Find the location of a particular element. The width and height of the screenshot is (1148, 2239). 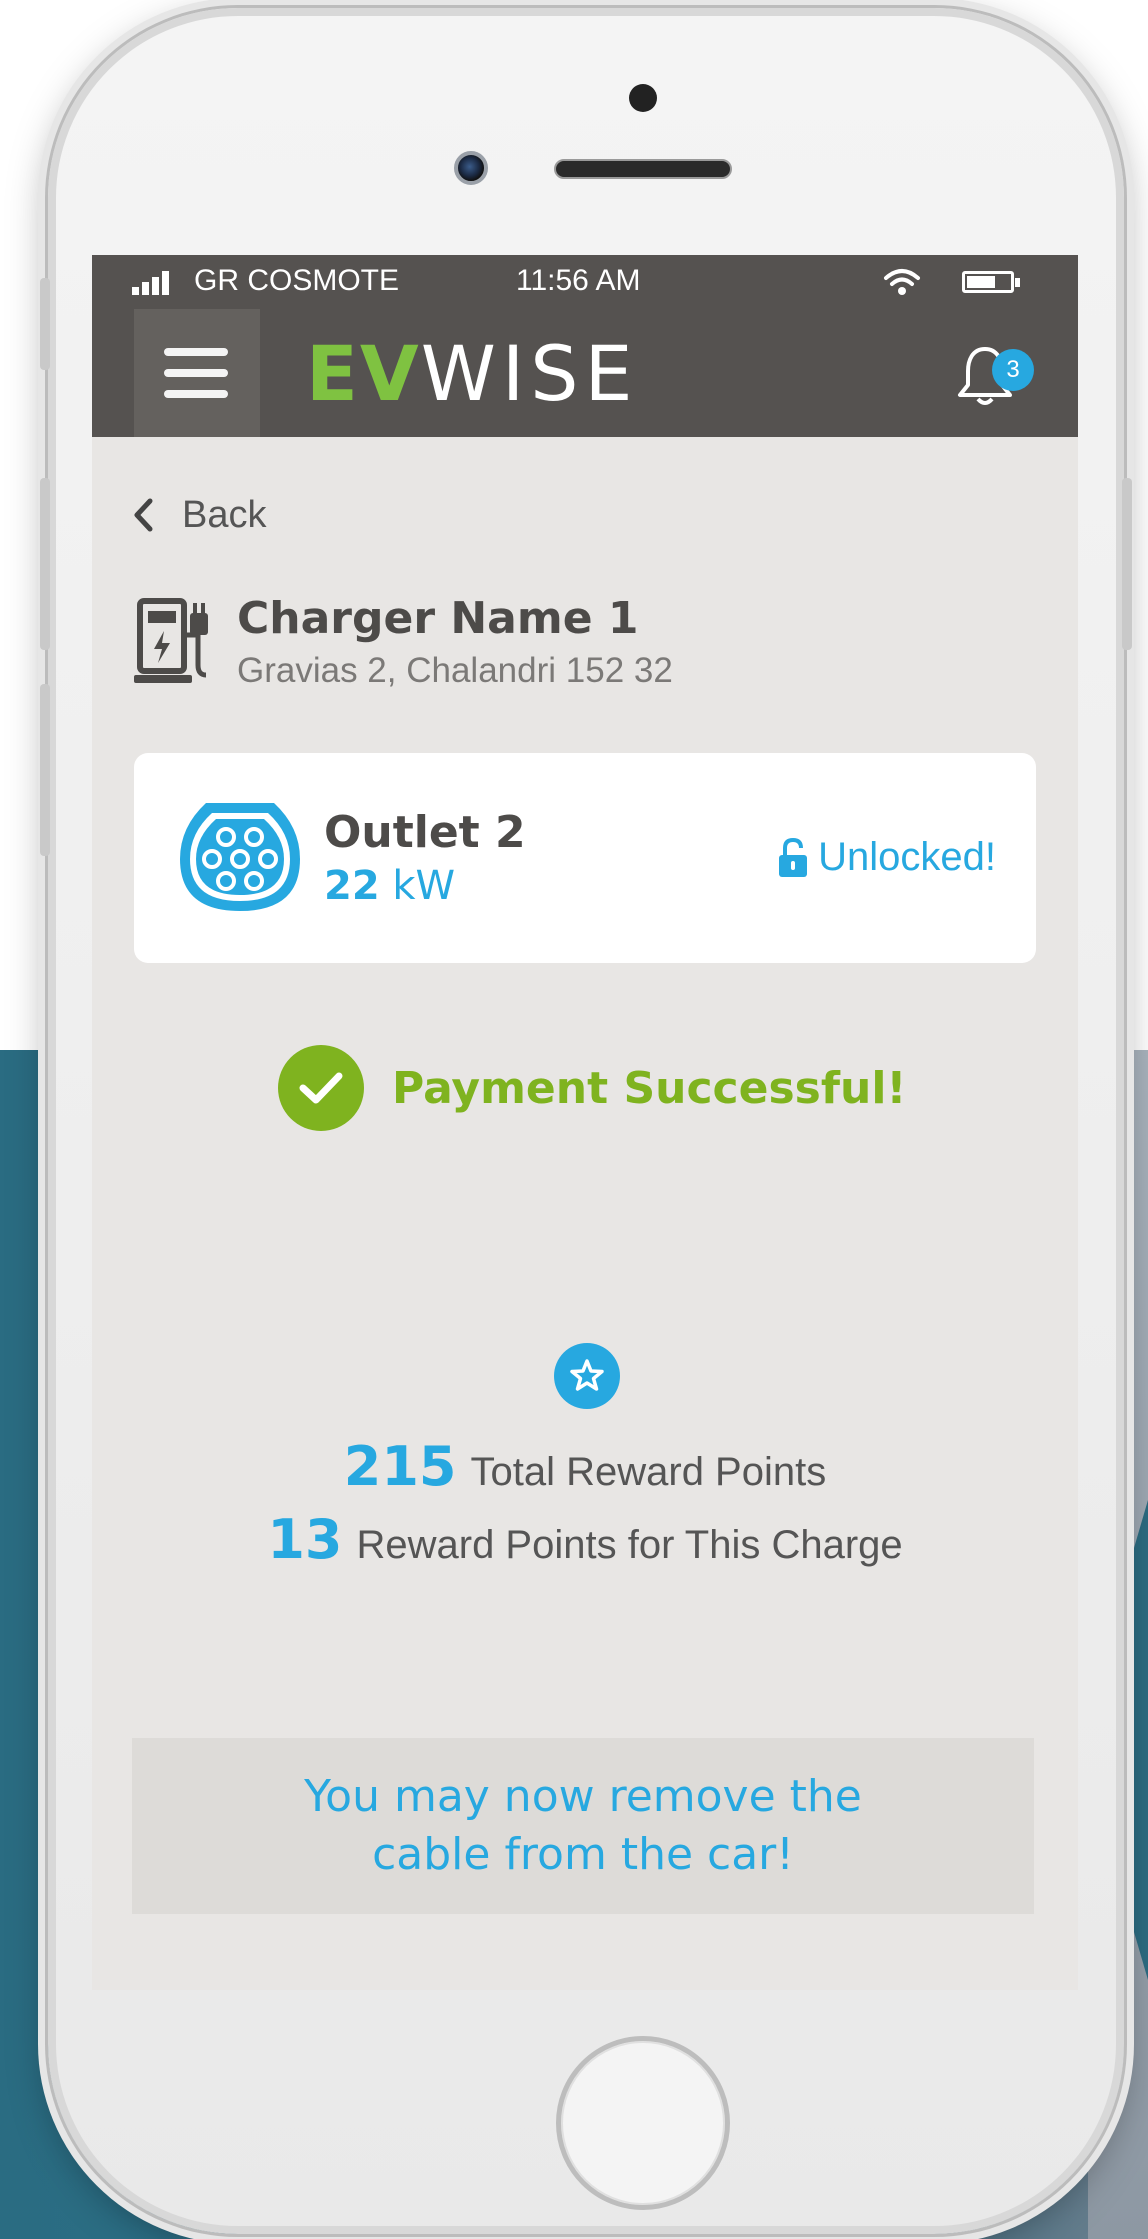

status-bar: GR COSMOTE 11:56 AM is located at coordinates (585, 282).